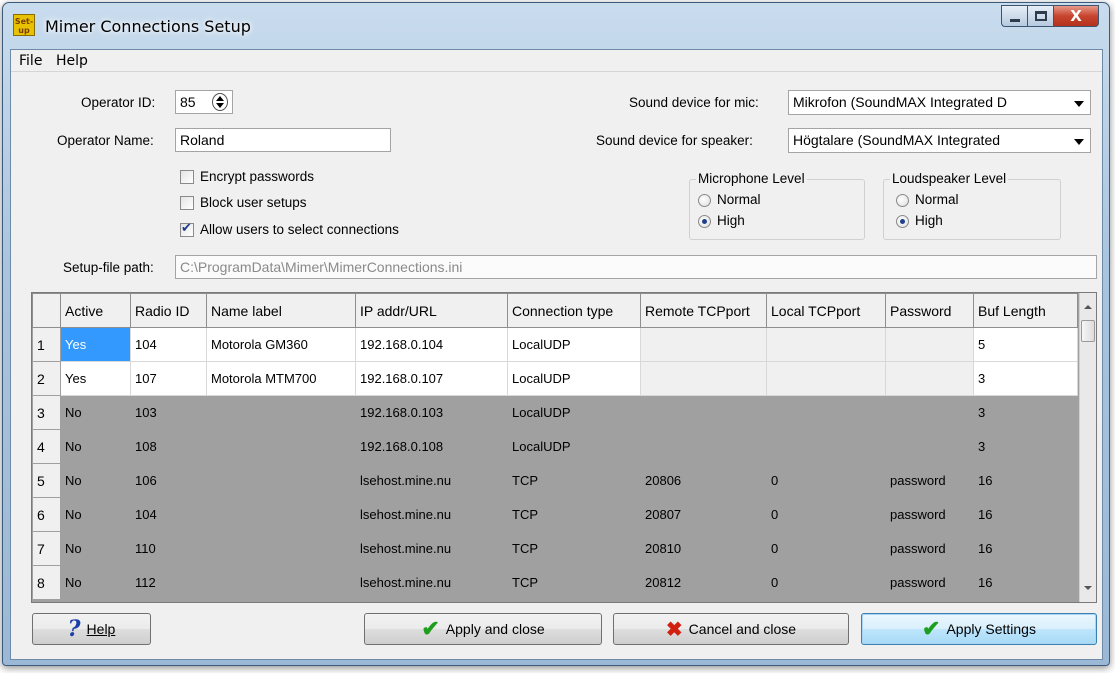 This screenshot has height=673, width=1115. What do you see at coordinates (253, 202) in the screenshot?
I see `block-user-setups-label: Block user setups` at bounding box center [253, 202].